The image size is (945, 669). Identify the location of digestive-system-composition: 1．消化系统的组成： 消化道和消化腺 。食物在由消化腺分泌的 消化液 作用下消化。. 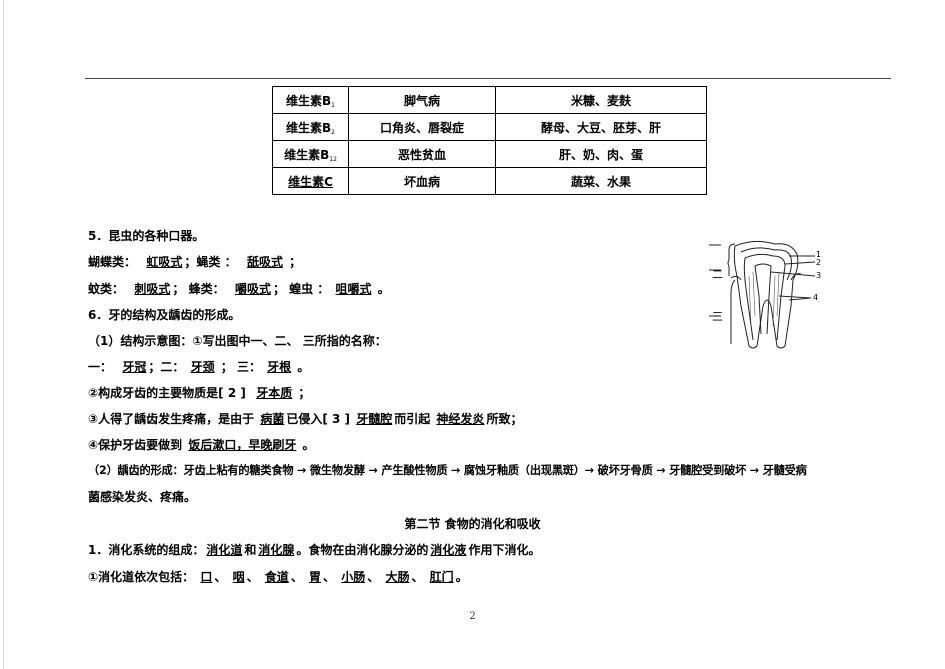
(314, 550).